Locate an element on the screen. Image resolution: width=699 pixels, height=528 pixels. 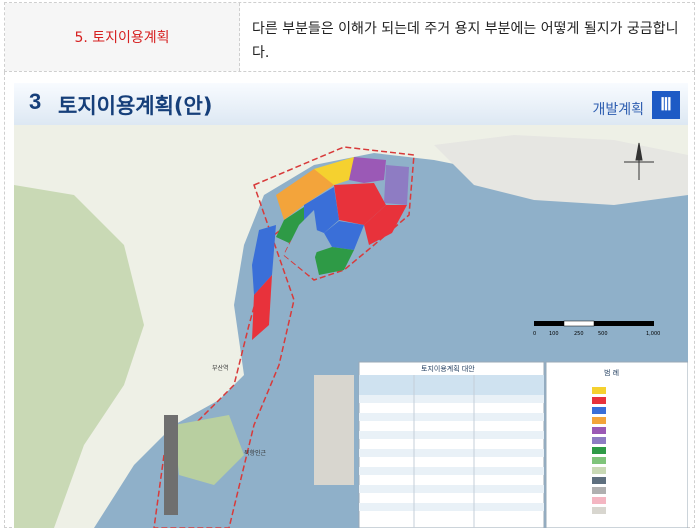
legend-title: 범 례 is located at coordinates (611, 372).